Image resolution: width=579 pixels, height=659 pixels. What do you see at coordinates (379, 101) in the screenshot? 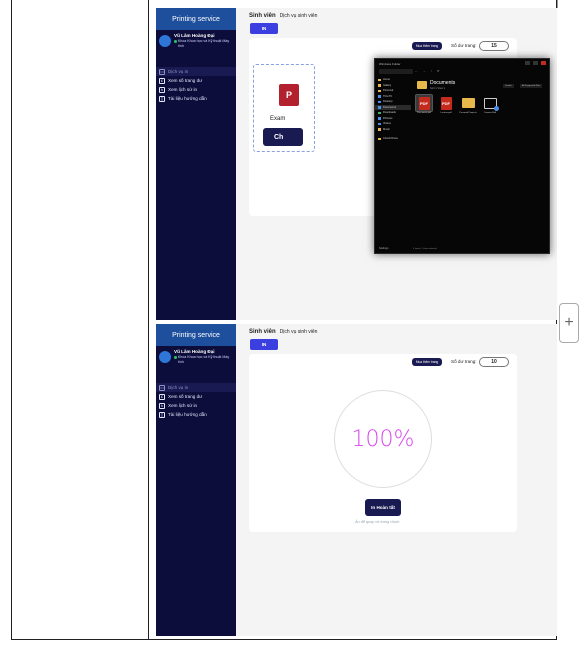
I see `desktop-icon` at bounding box center [379, 101].